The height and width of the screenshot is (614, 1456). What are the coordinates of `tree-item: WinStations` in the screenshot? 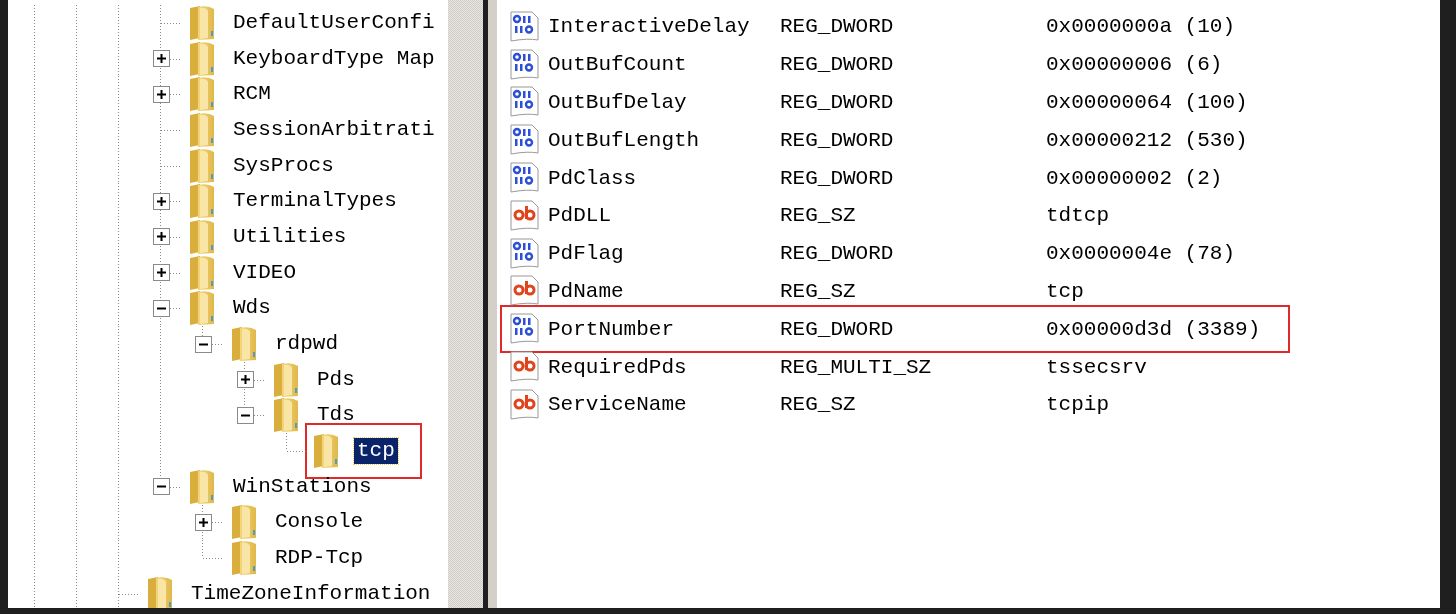 It's located at (302, 486).